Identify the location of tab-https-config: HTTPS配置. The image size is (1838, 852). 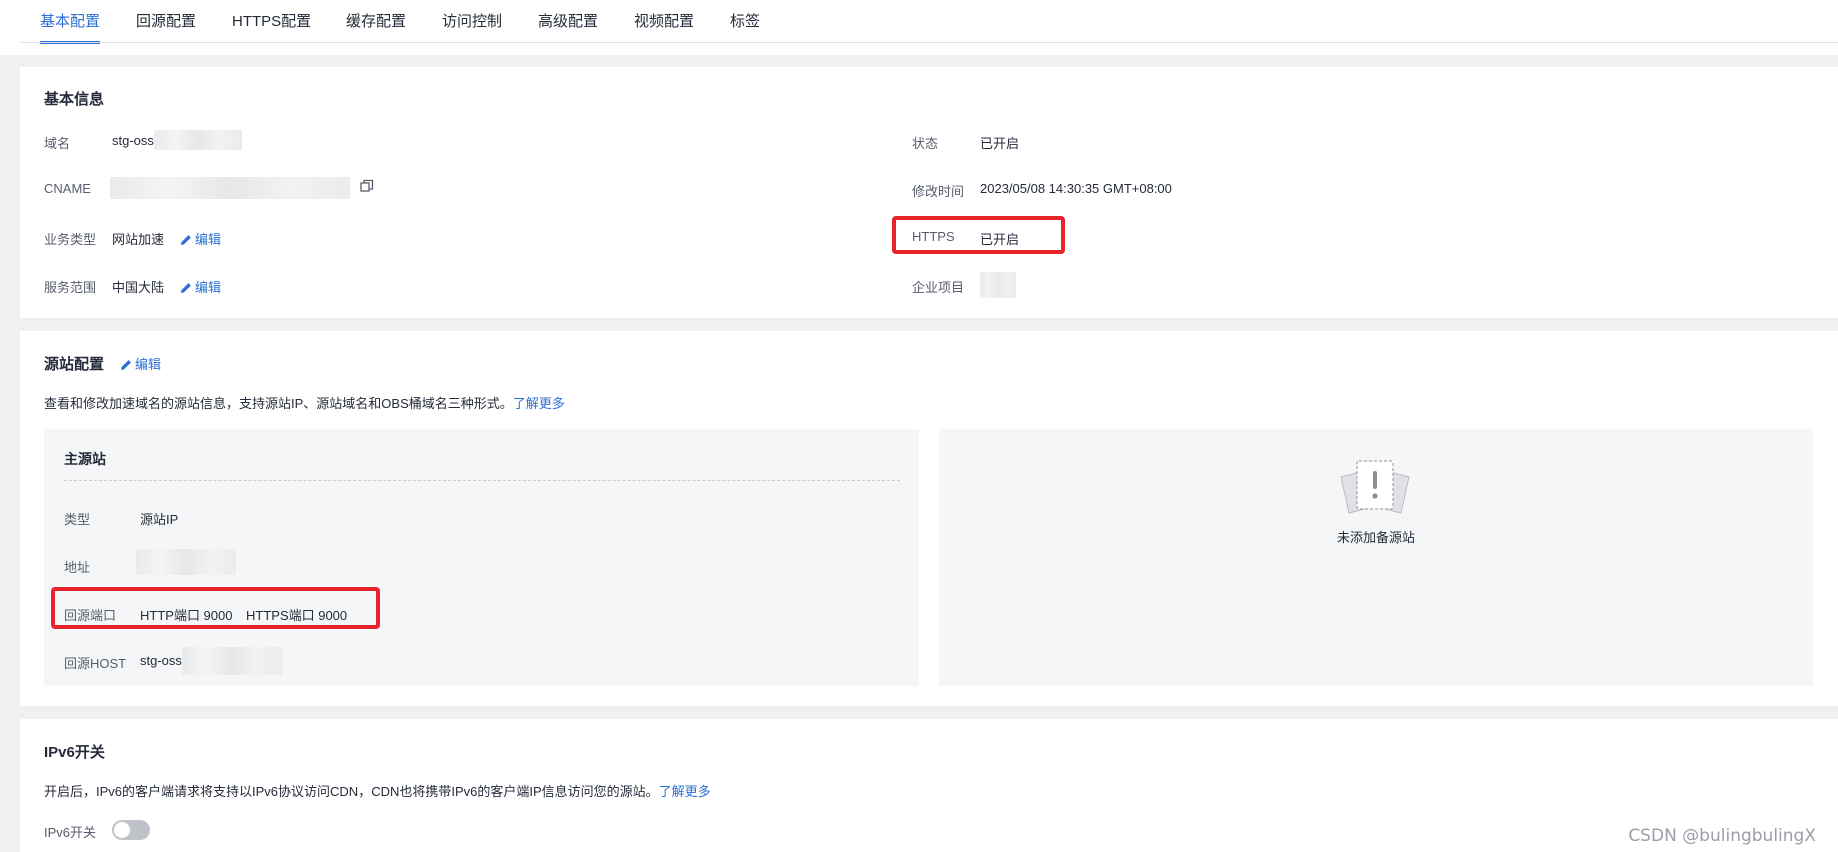
(271, 21).